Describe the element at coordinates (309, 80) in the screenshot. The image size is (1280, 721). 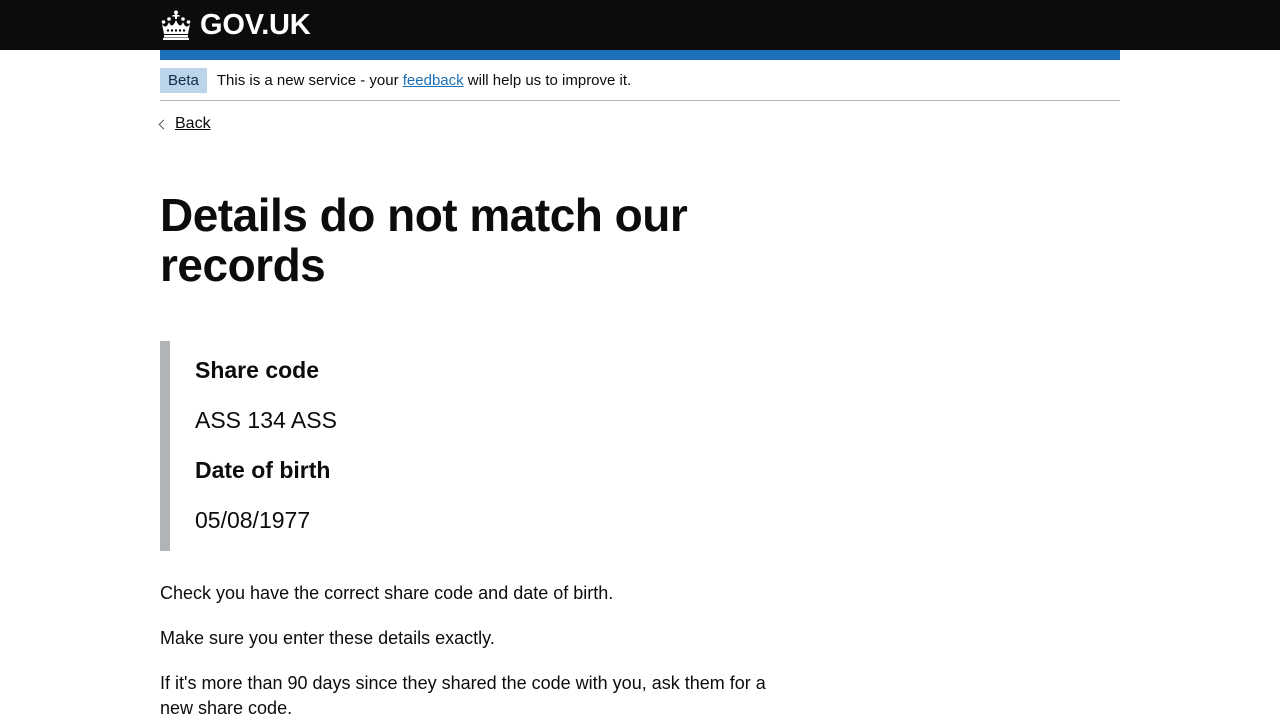
I see `phase-text-before: This is a new service - your` at that location.